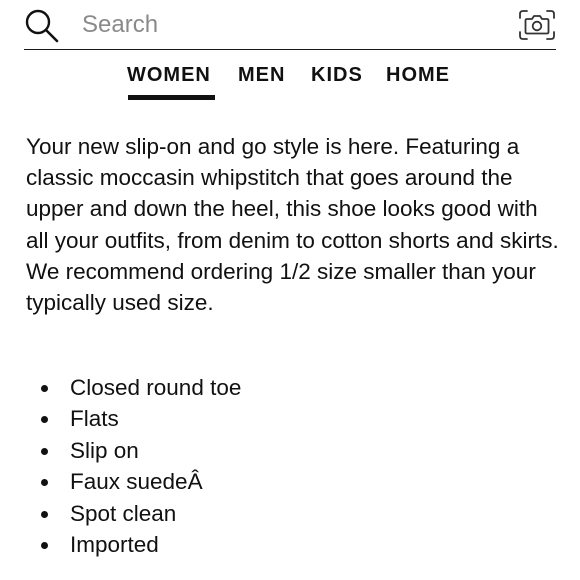 The width and height of the screenshot is (580, 580). I want to click on feature-item: Spot clean, so click(133, 513).